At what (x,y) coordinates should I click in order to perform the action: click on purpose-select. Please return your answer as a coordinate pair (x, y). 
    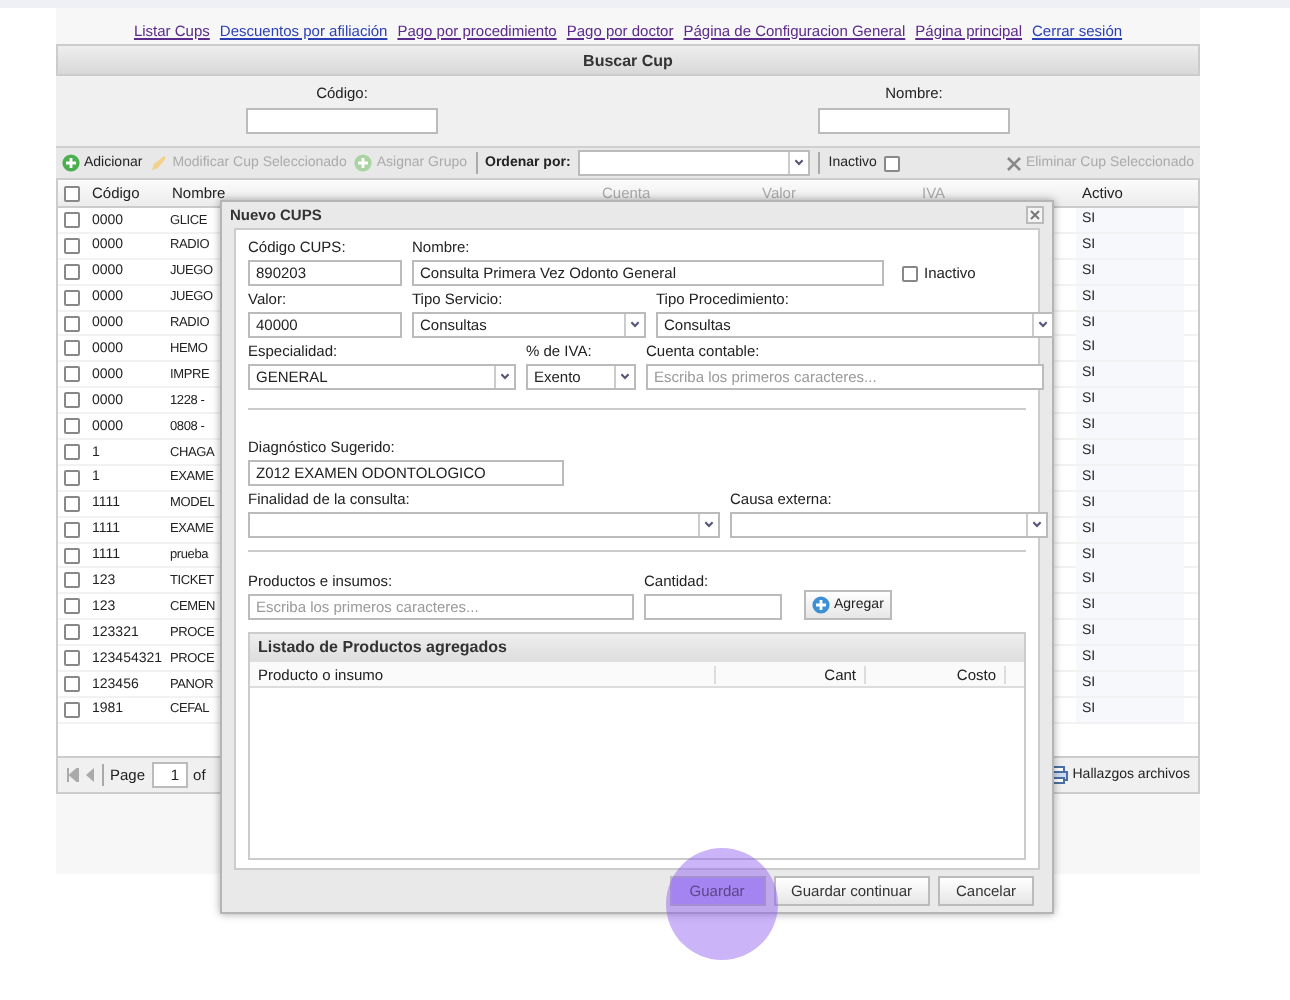
    Looking at the image, I should click on (484, 525).